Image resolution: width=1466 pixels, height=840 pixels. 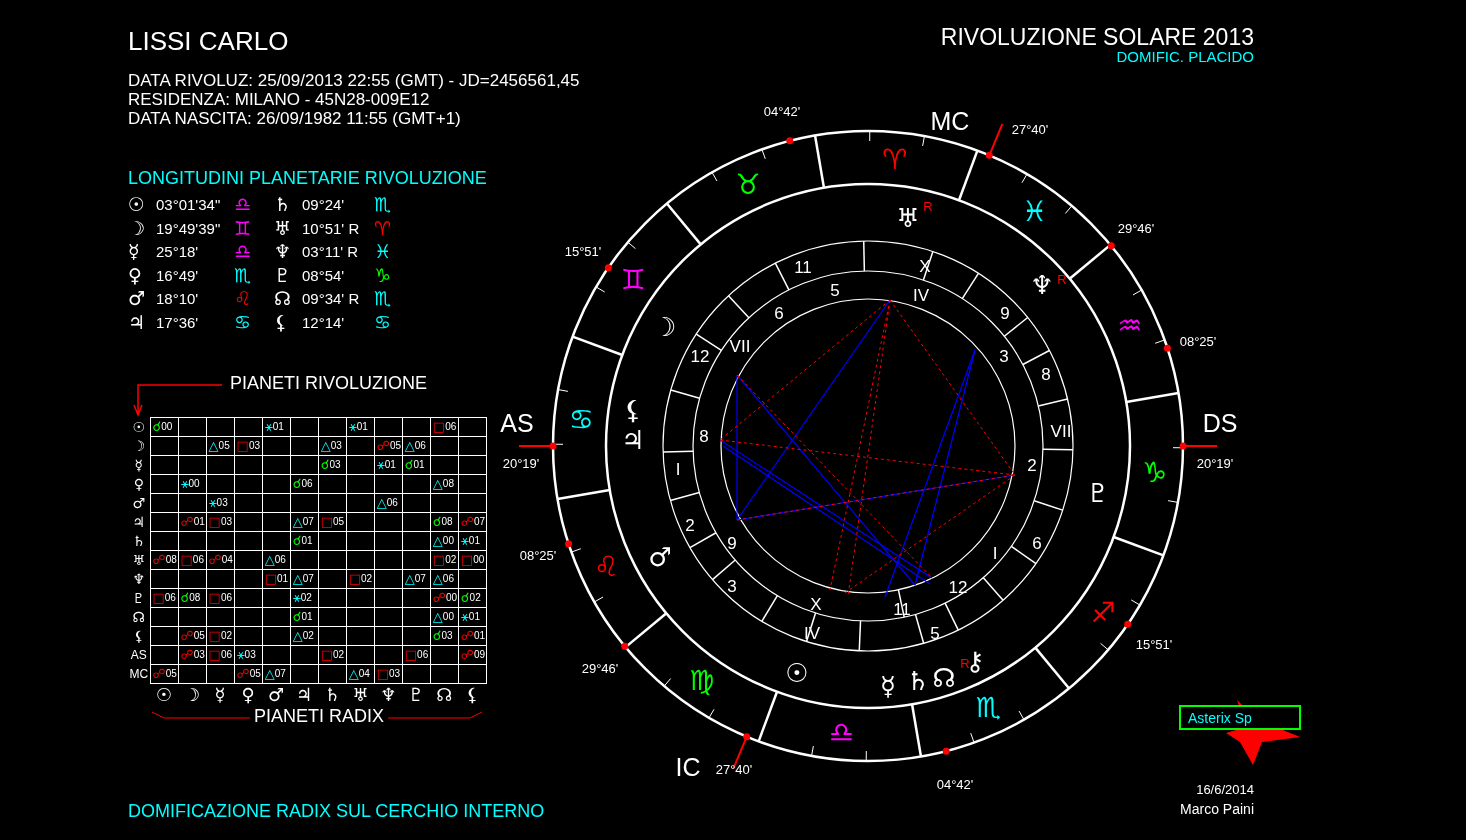 What do you see at coordinates (329, 383) in the screenshot?
I see `grid-row-title: PIANETI RIVOLUZIONE` at bounding box center [329, 383].